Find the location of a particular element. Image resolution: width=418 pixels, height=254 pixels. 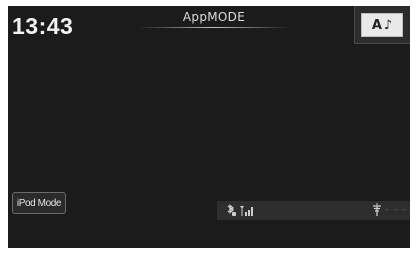

clock: 13:43 is located at coordinates (43, 26).